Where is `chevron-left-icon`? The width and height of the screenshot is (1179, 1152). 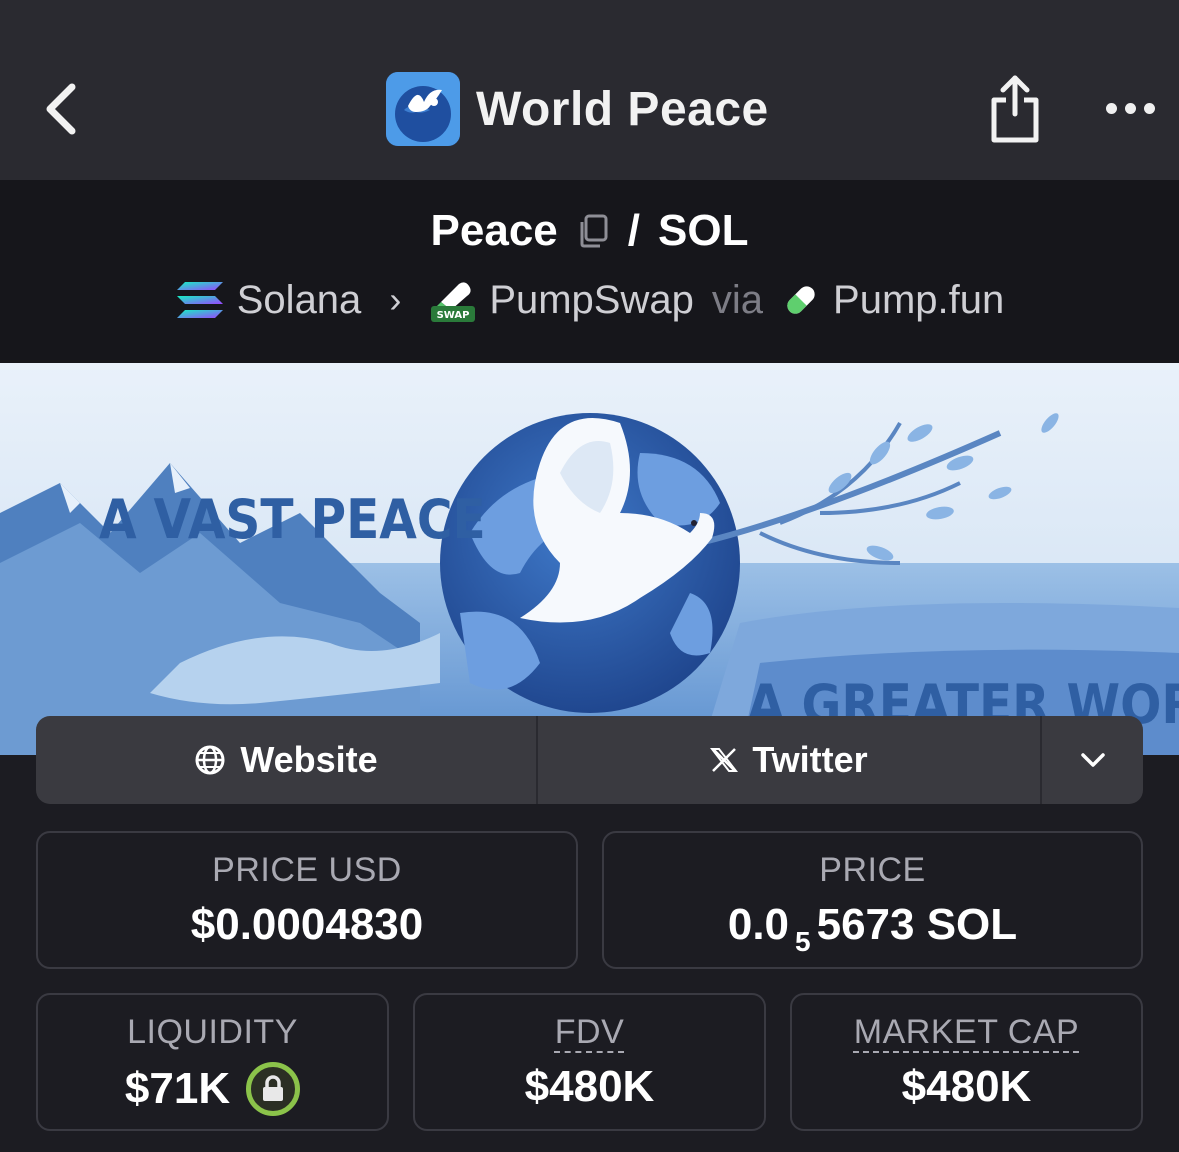
chevron-left-icon is located at coordinates (61, 109).